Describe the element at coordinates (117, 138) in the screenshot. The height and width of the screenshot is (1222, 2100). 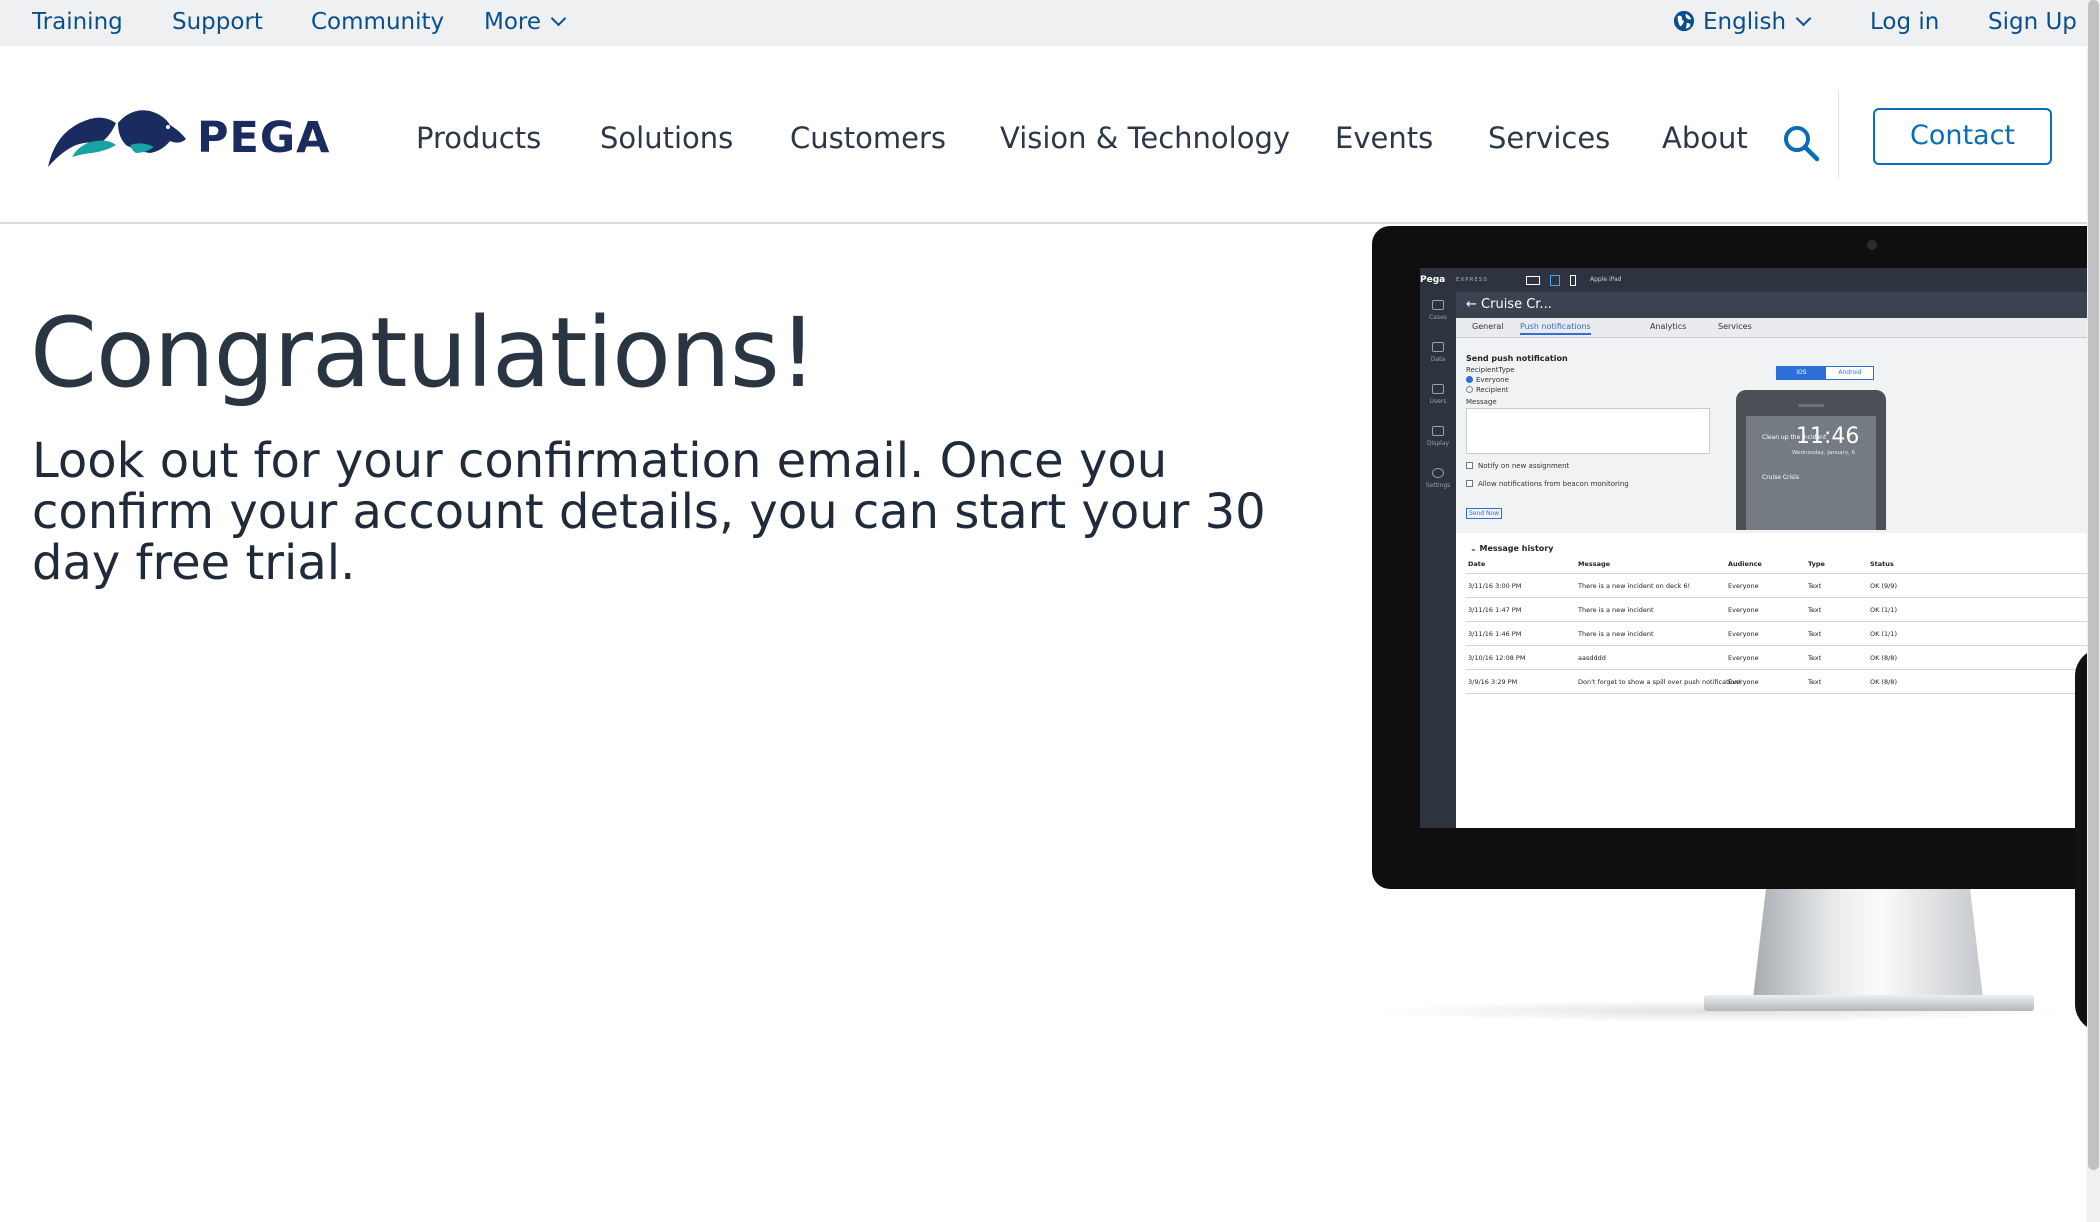
I see `pega-horse-icon` at that location.